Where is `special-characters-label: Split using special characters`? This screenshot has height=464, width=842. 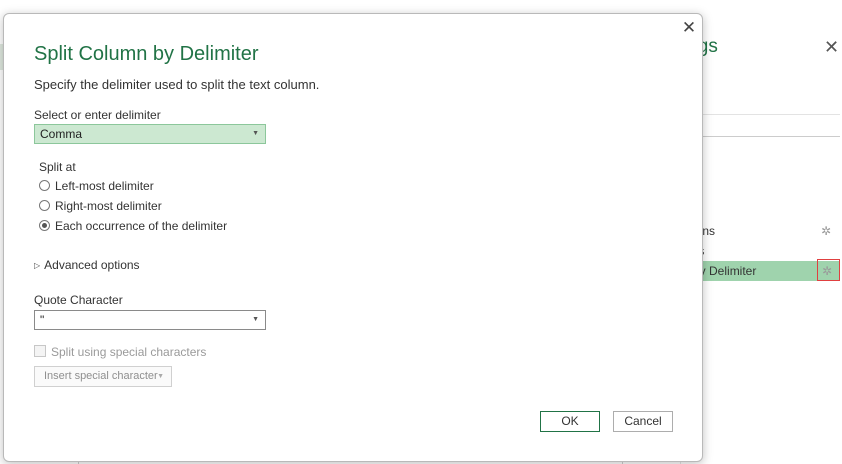
special-characters-label: Split using special characters is located at coordinates (129, 352).